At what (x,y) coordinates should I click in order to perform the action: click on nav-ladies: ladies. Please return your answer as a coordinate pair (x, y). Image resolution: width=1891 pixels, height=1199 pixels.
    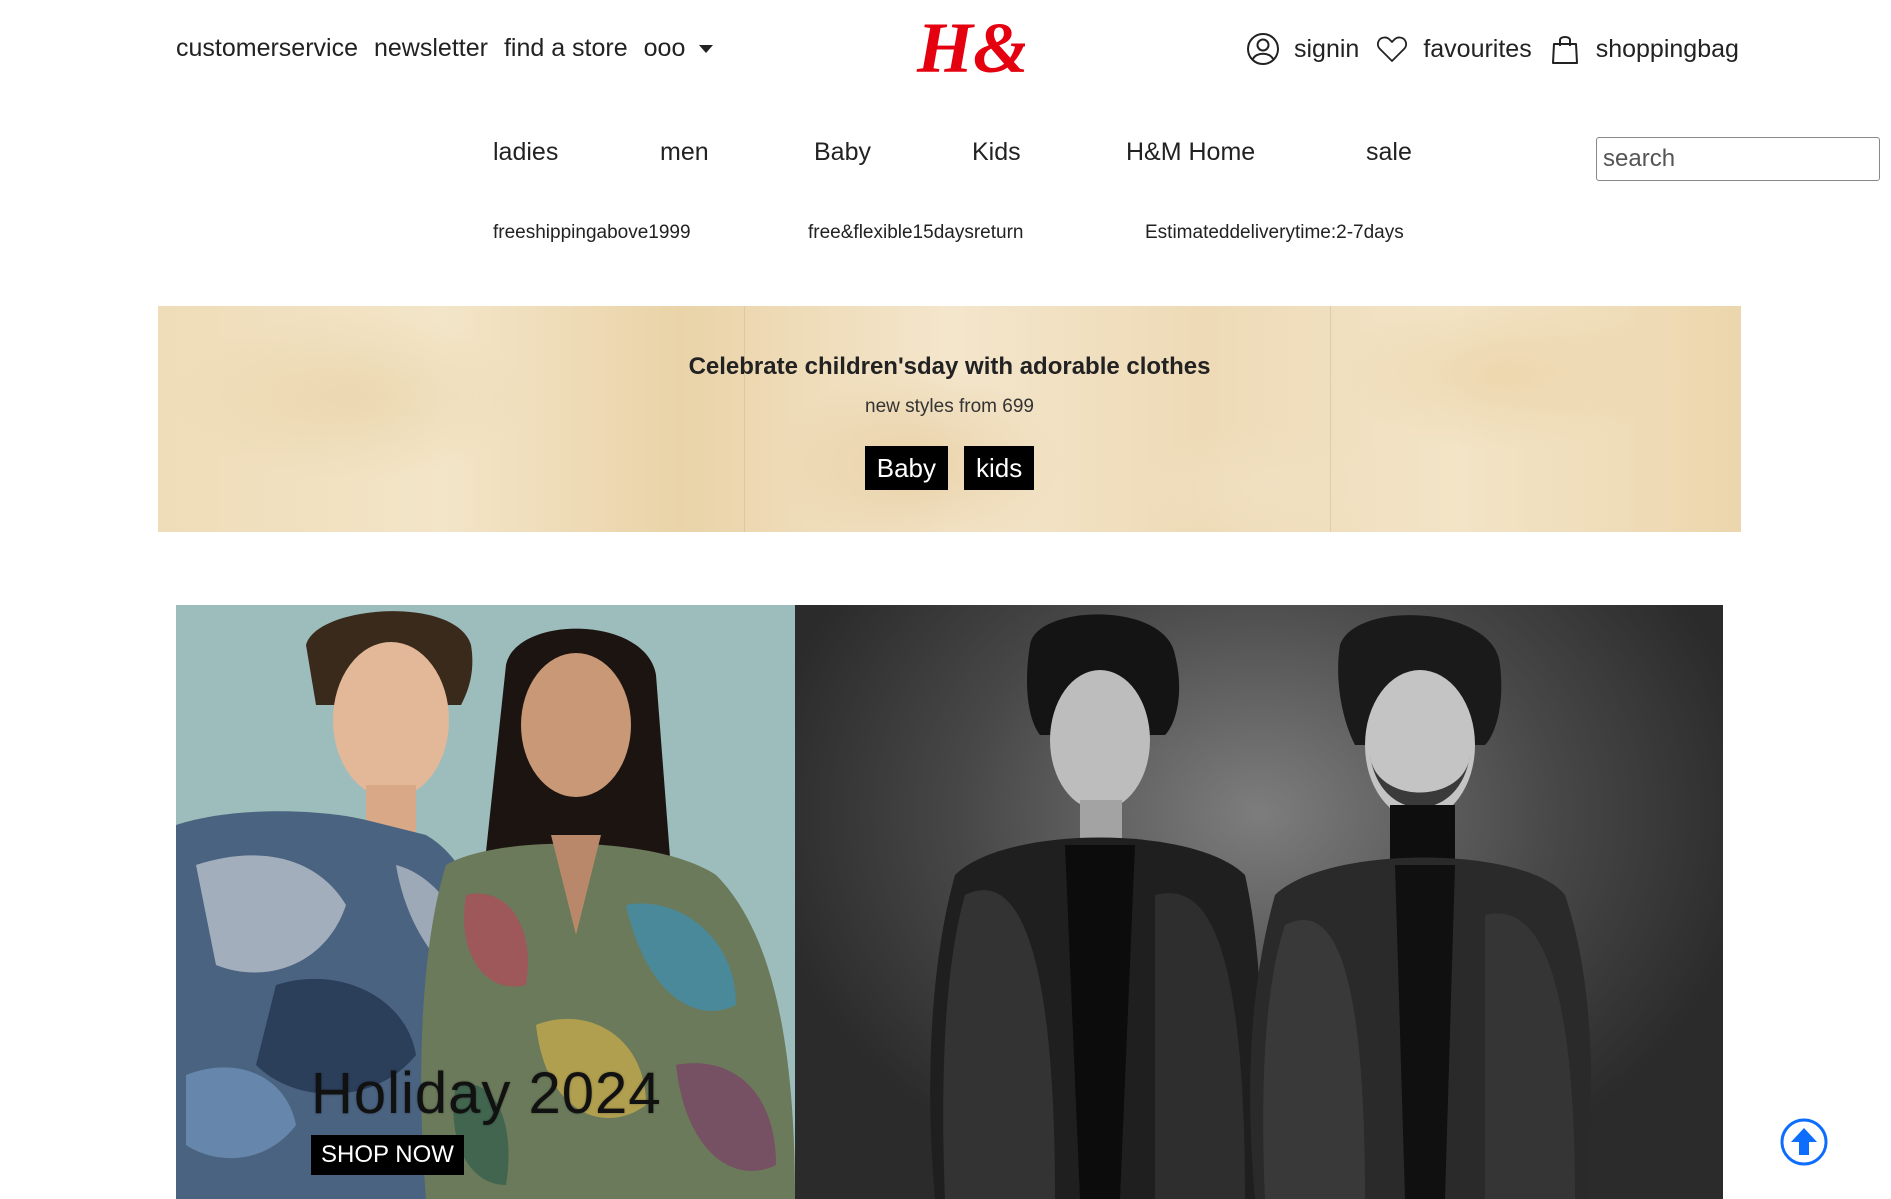
    Looking at the image, I should click on (525, 152).